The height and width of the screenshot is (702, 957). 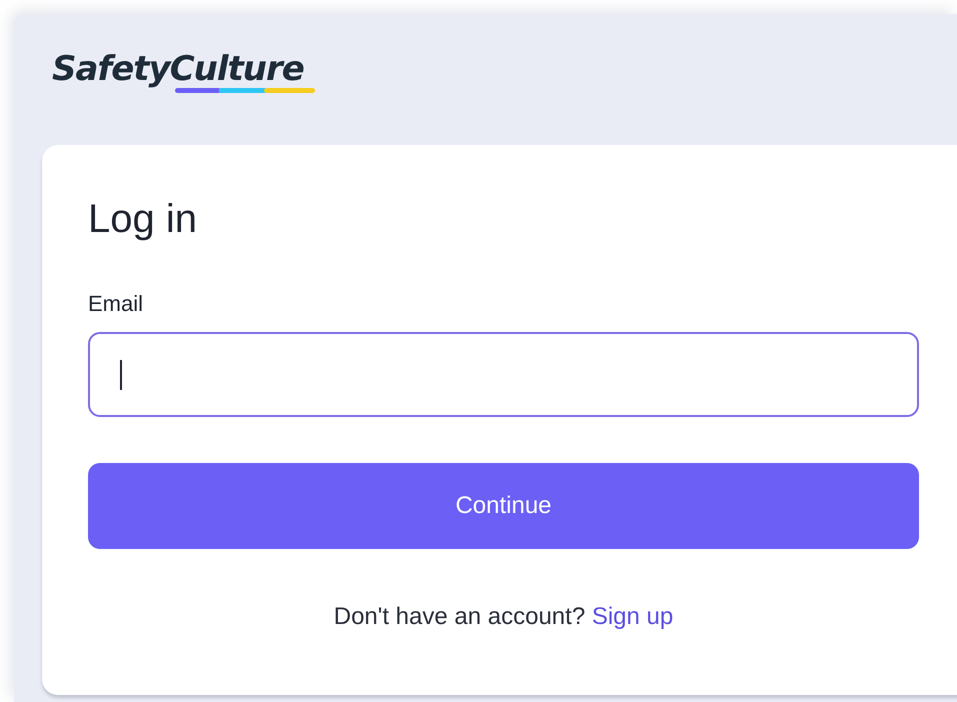 I want to click on logo-underline-icon, so click(x=245, y=90).